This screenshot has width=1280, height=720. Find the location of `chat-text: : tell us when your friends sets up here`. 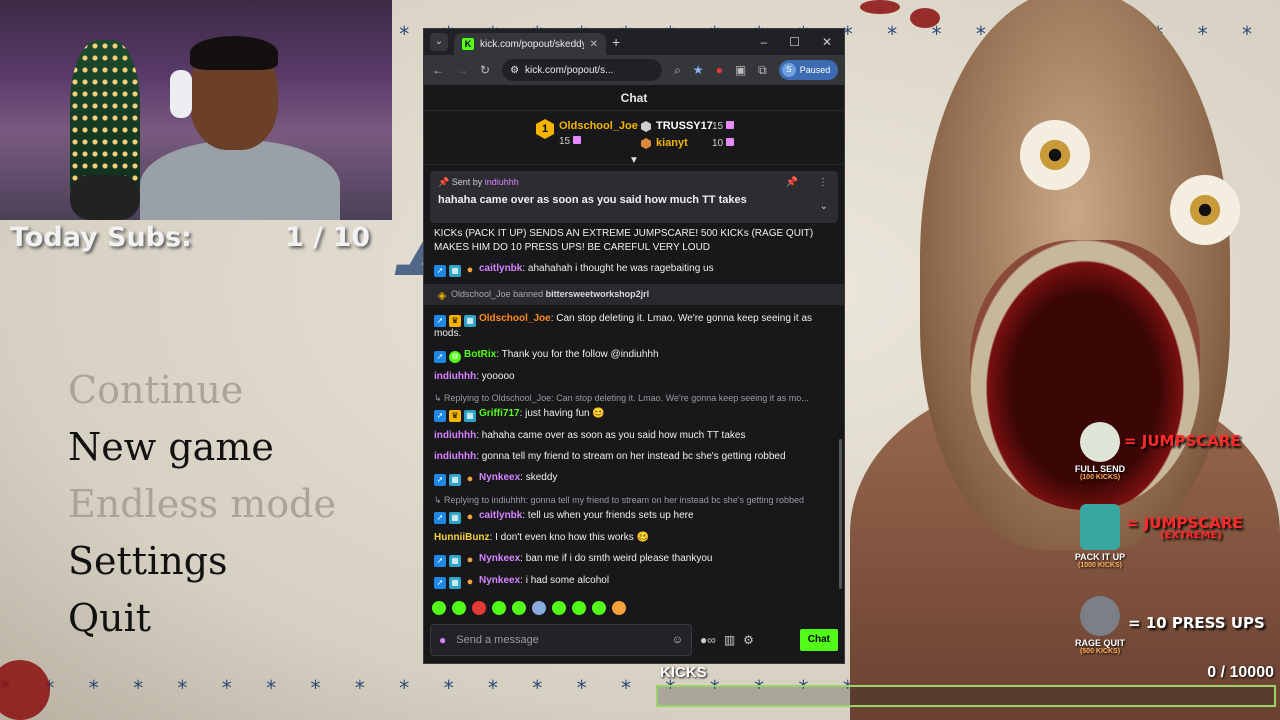

chat-text: : tell us when your friends sets up here is located at coordinates (608, 515).